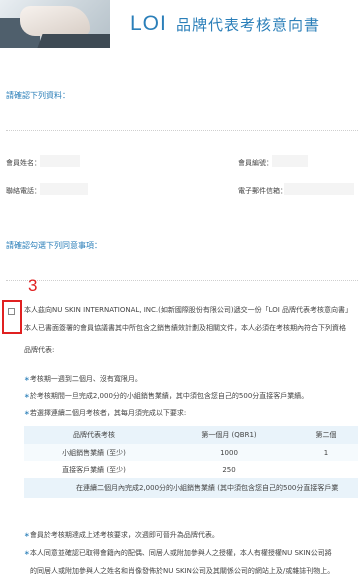  I want to click on page-title: 品牌代表考核意向書, so click(248, 25).